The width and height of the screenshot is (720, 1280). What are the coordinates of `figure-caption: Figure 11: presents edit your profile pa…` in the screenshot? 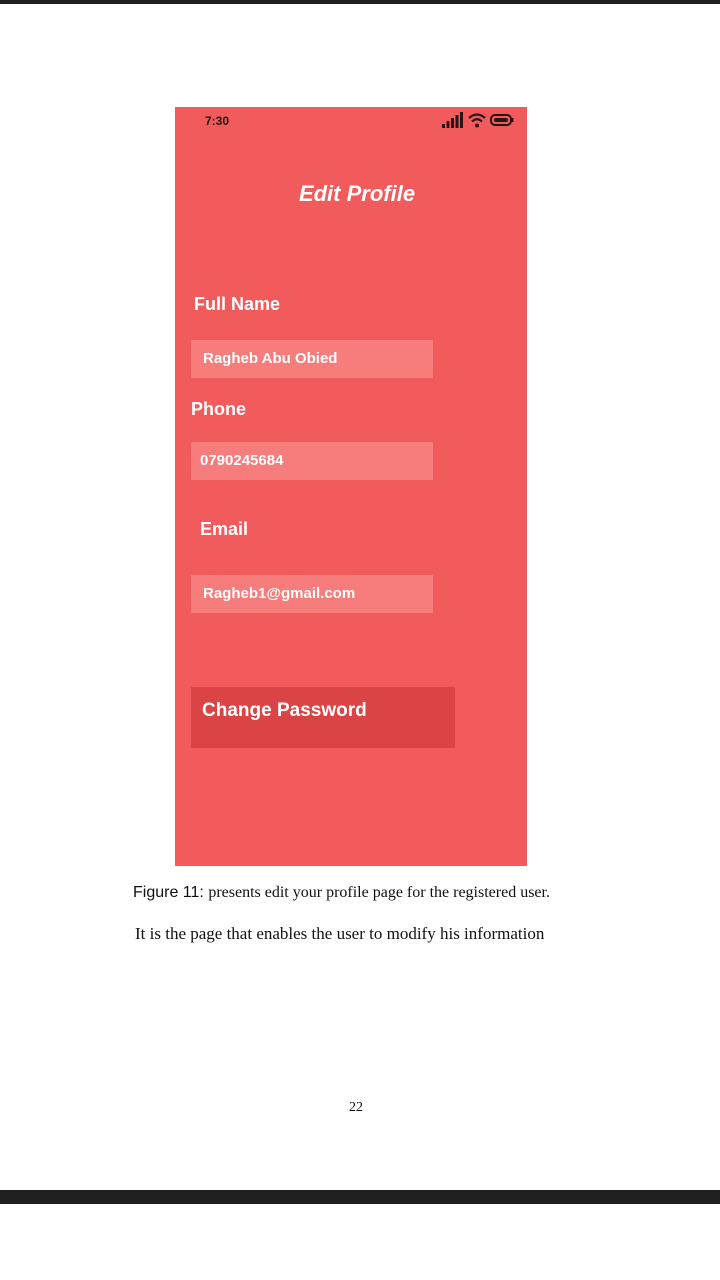 It's located at (341, 893).